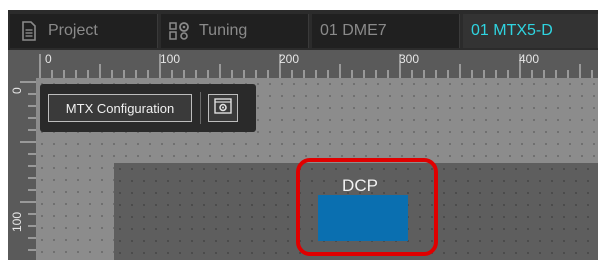  I want to click on mtx-configuration-button: MTX Configuration, so click(120, 108).